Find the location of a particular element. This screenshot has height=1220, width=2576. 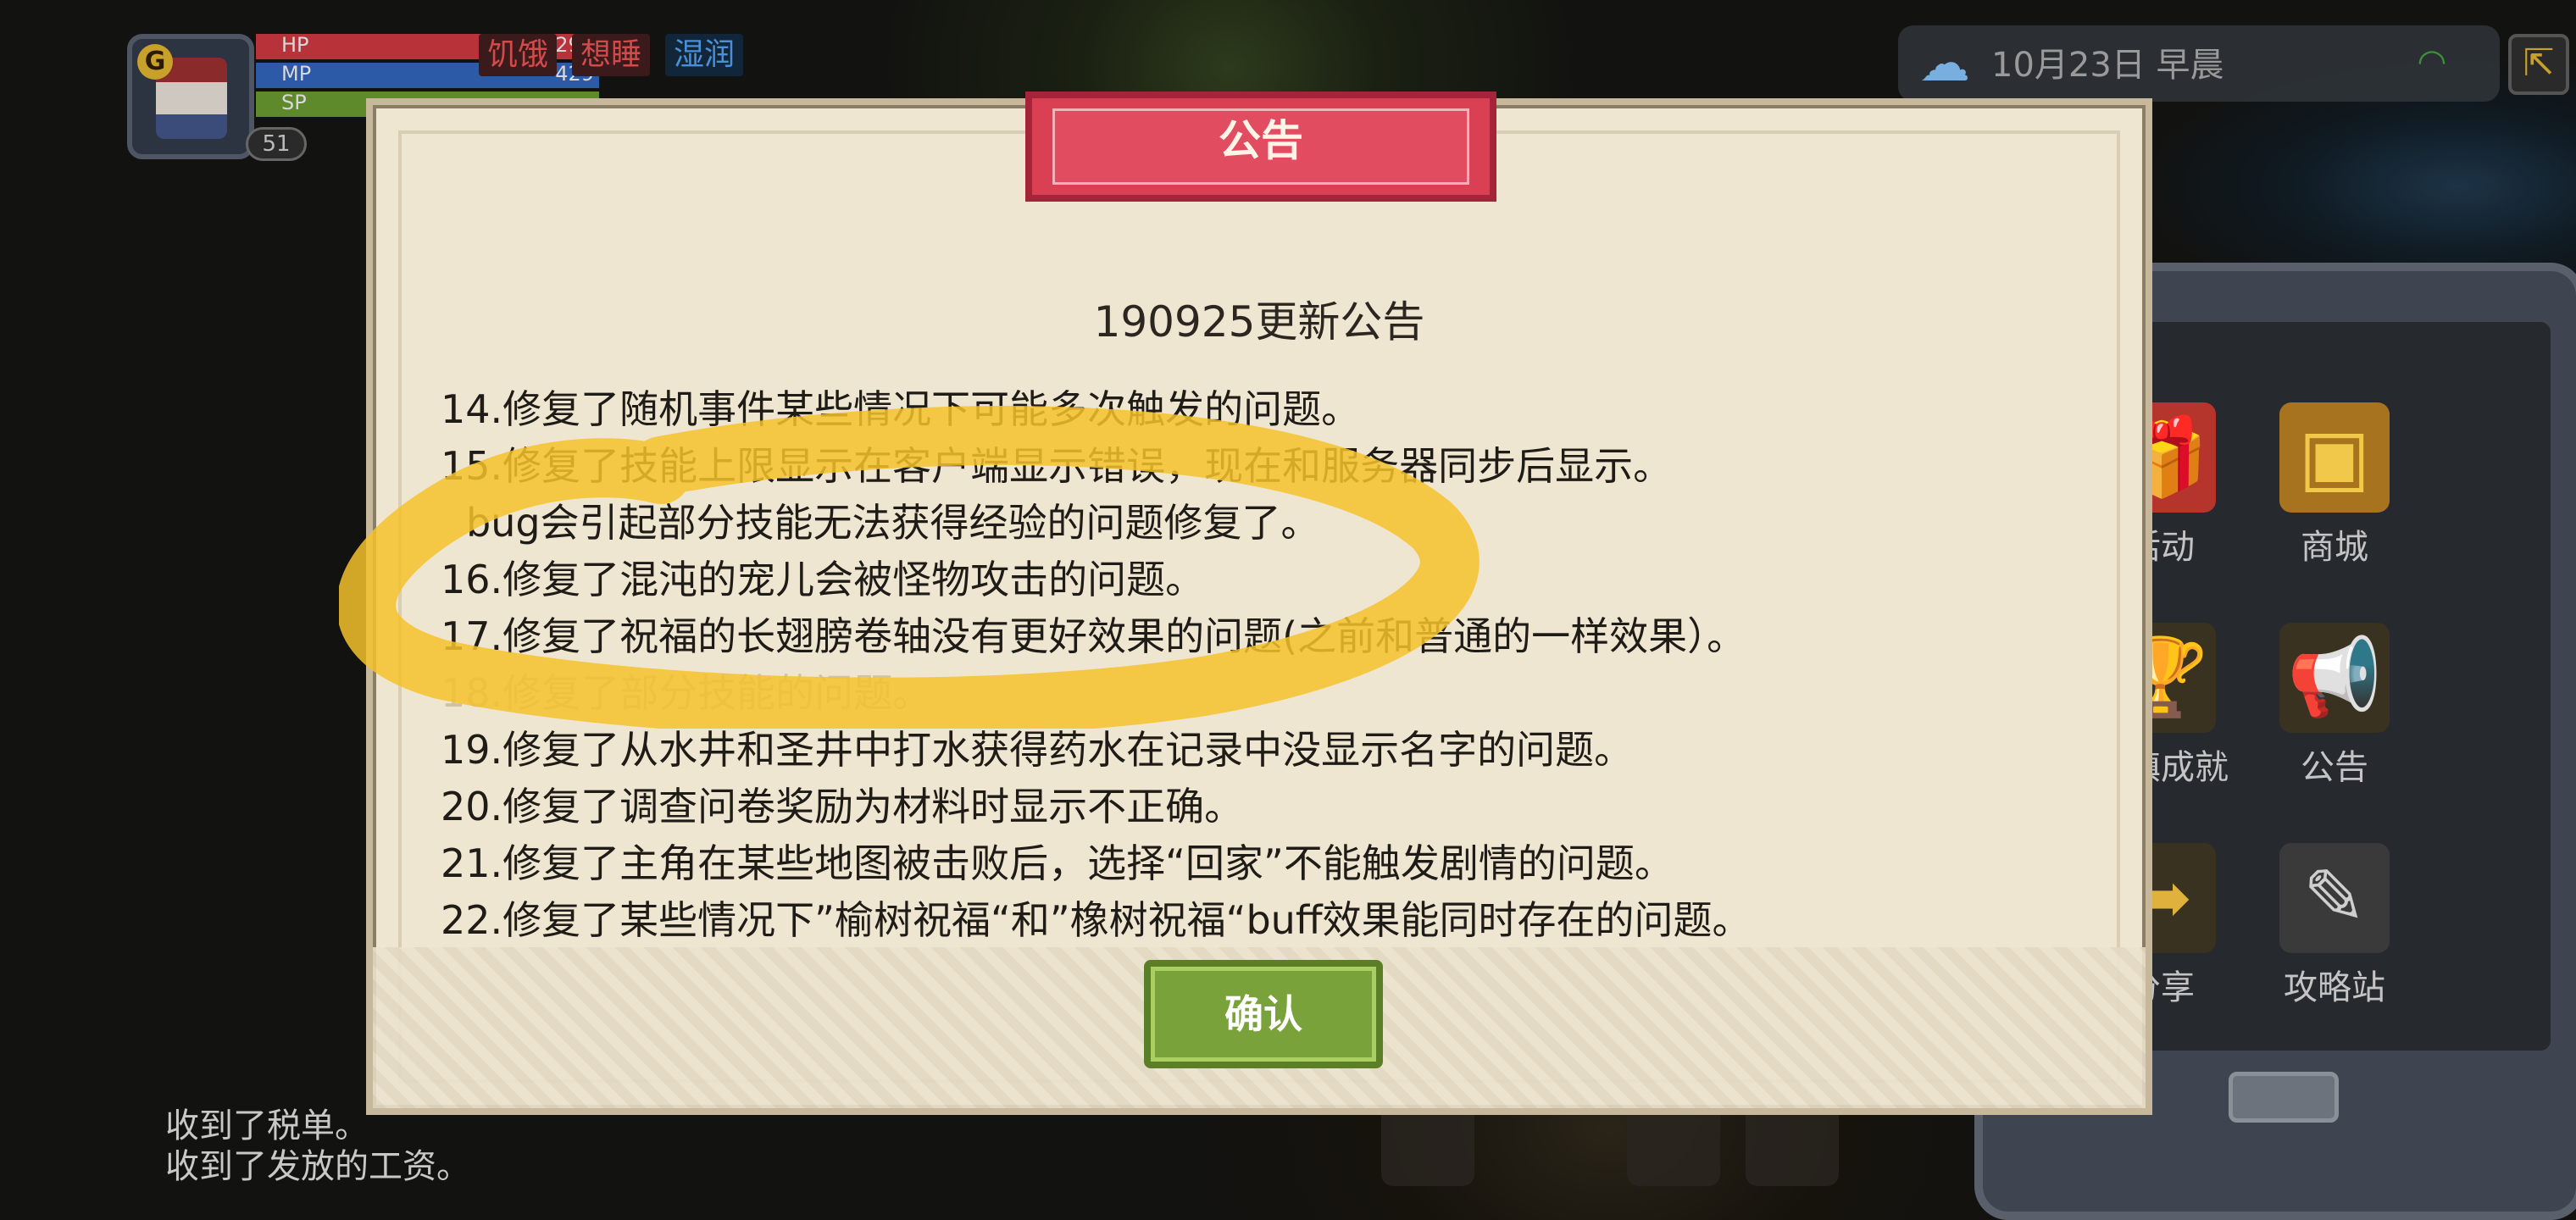

guild-badge-icon: G is located at coordinates (155, 62).